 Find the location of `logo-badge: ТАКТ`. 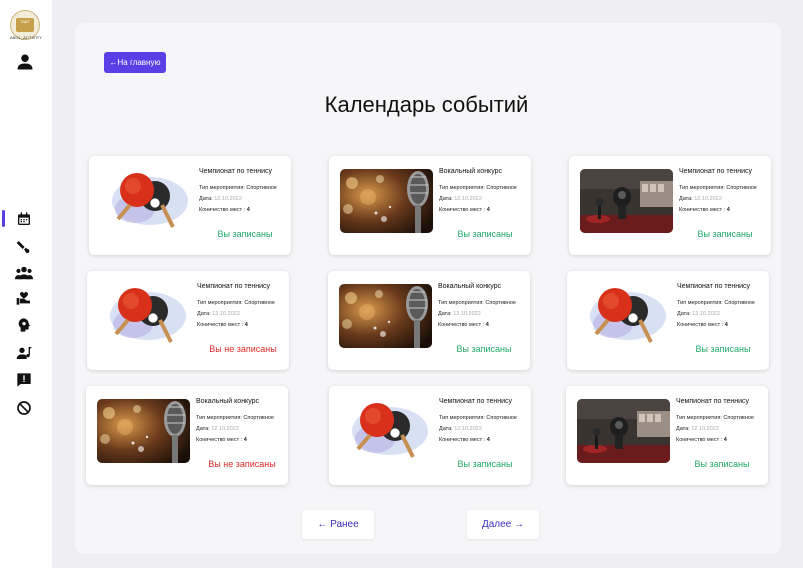

logo-badge: ТАКТ is located at coordinates (25, 25).